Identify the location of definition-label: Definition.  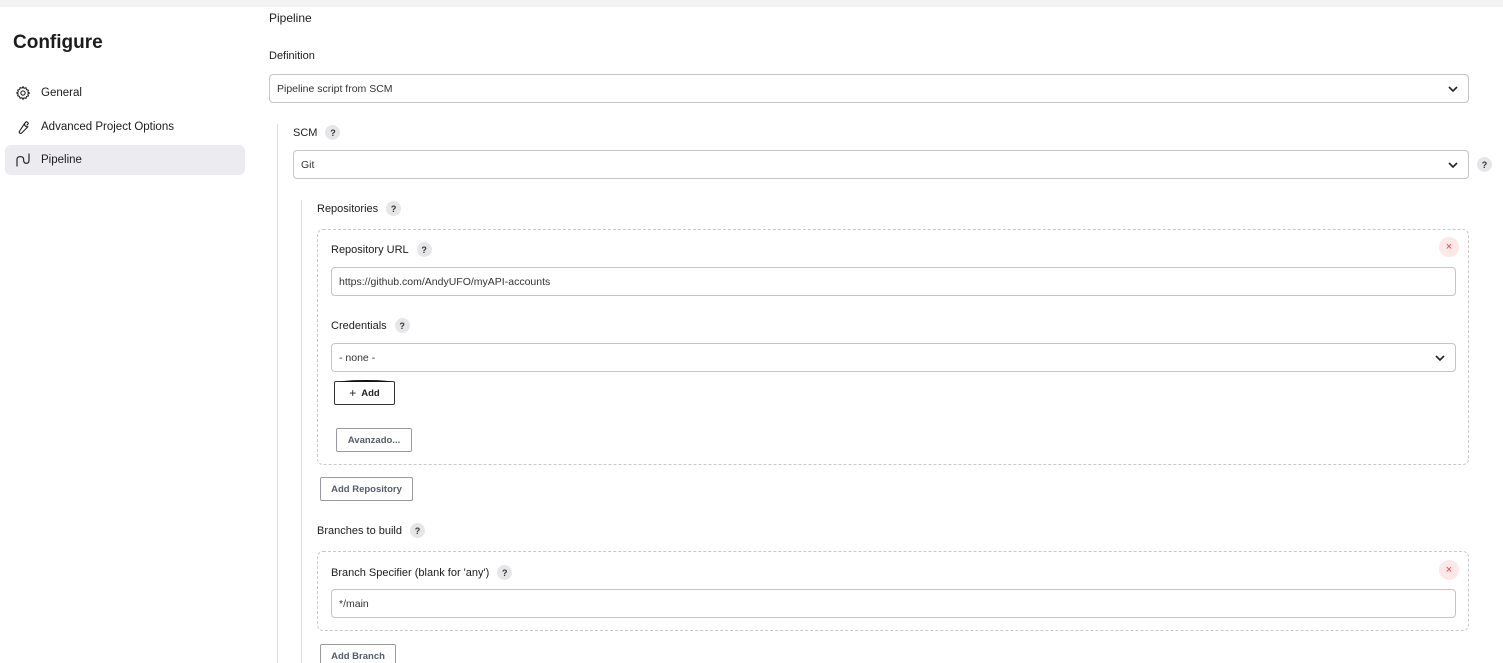
(292, 56).